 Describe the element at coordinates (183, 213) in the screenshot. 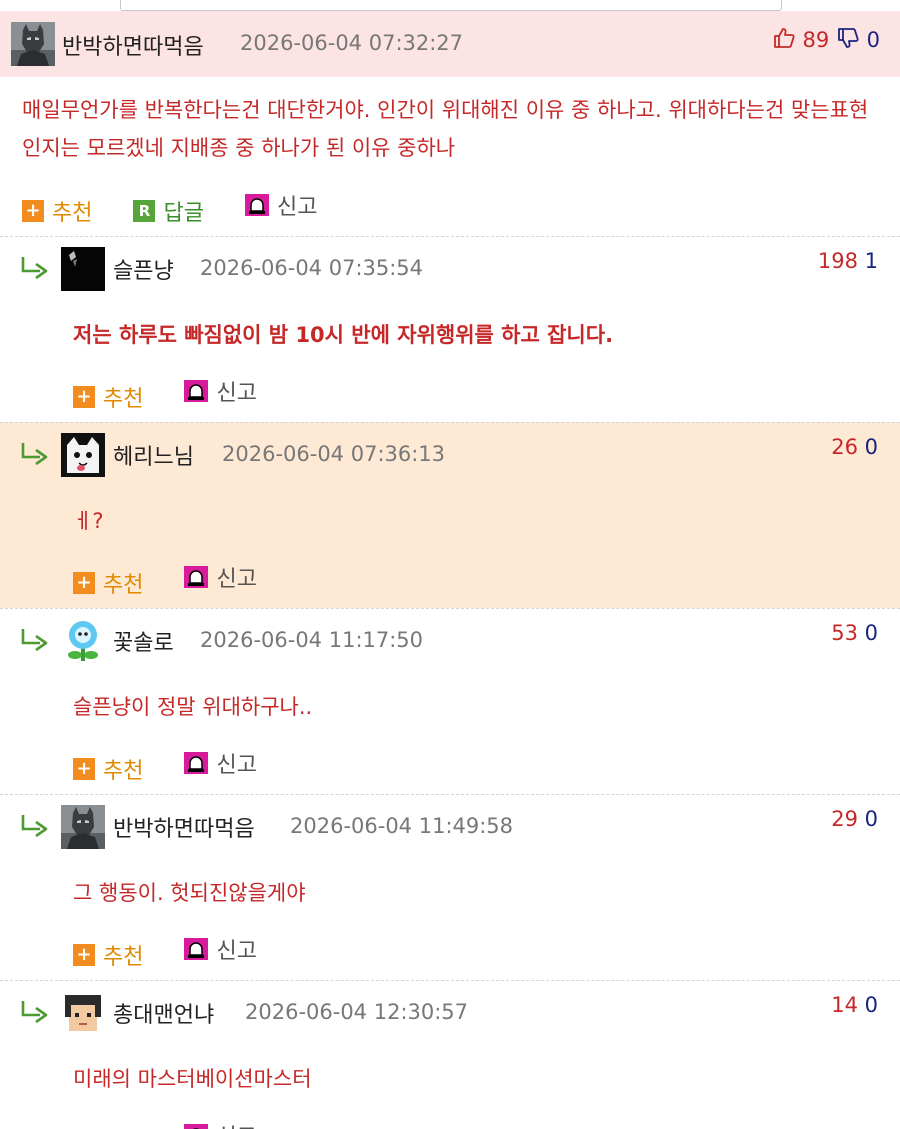

I see `reply-label: 답글` at that location.